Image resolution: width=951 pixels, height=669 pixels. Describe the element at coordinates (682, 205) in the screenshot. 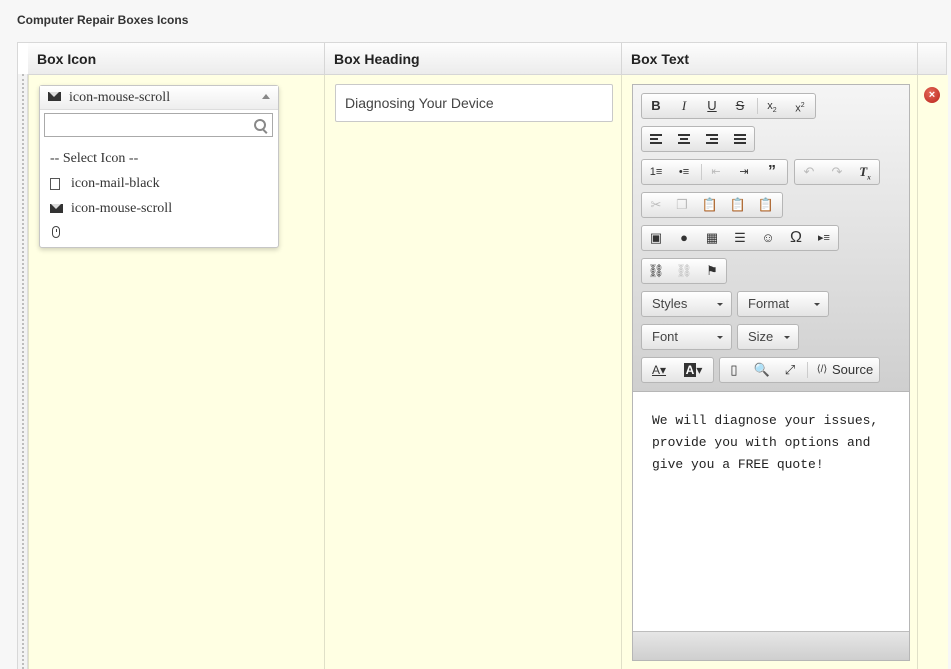

I see `copy-icon: ❐` at that location.